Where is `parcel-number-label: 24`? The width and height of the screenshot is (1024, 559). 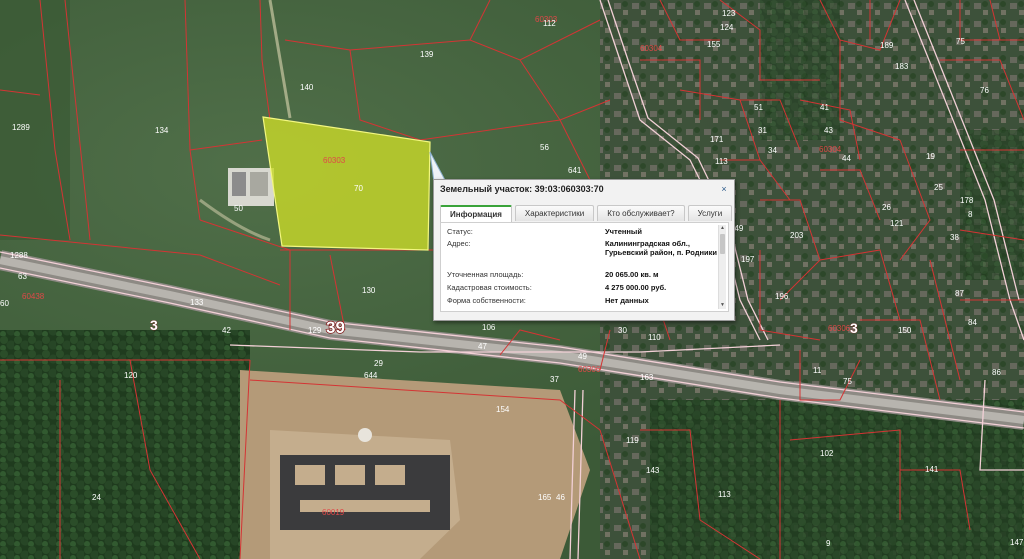
parcel-number-label: 24 is located at coordinates (96, 497).